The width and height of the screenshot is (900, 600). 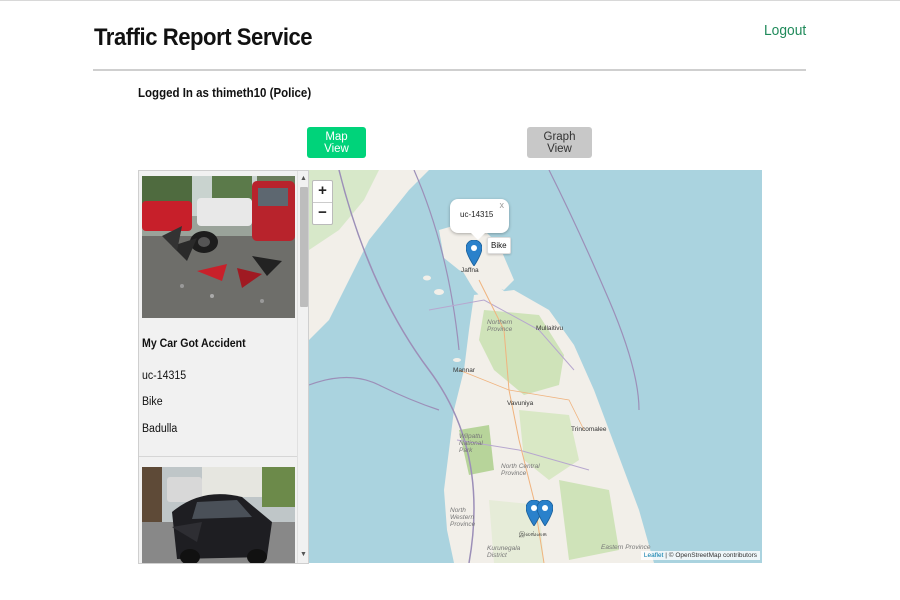 I want to click on report-vehicle: Bike, so click(x=152, y=402).